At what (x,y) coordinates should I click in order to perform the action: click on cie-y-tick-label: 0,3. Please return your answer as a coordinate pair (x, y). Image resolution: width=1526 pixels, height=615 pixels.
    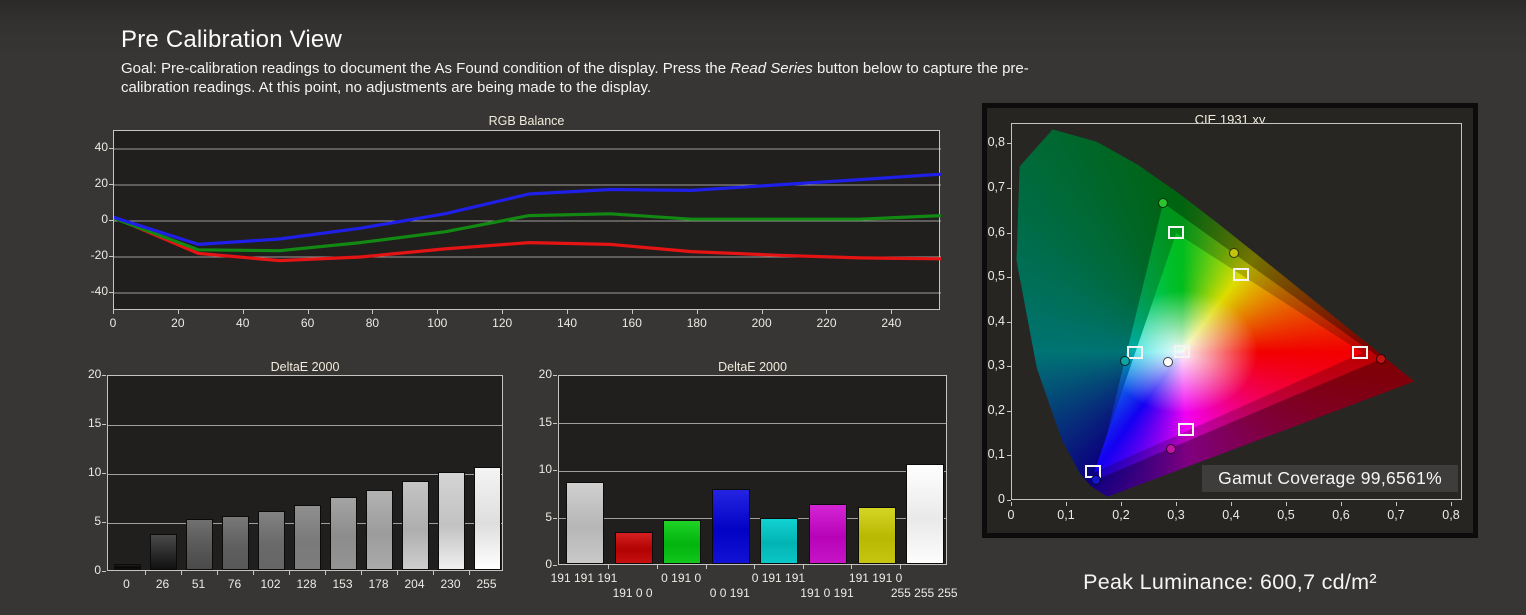
    Looking at the image, I should click on (996, 365).